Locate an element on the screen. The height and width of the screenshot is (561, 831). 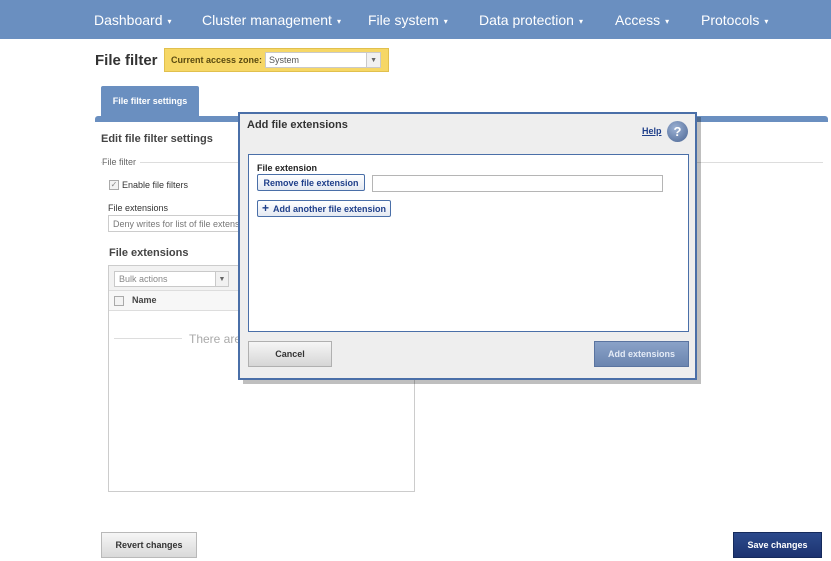
file-extension-input is located at coordinates (517, 183).